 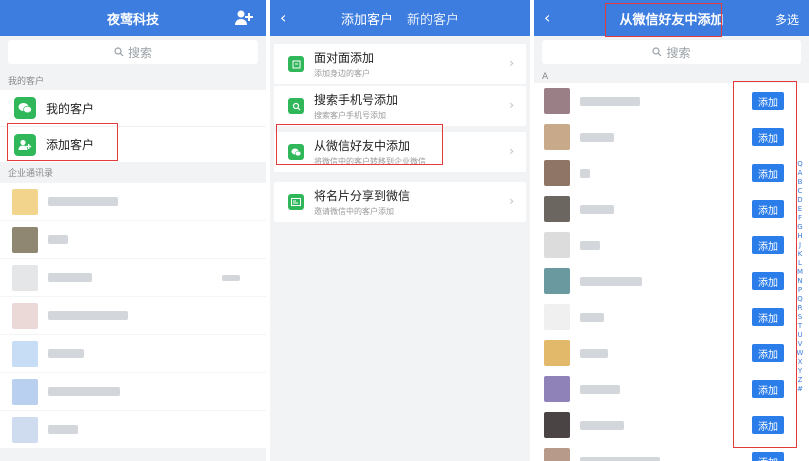 I want to click on blurred-tag, so click(x=231, y=277).